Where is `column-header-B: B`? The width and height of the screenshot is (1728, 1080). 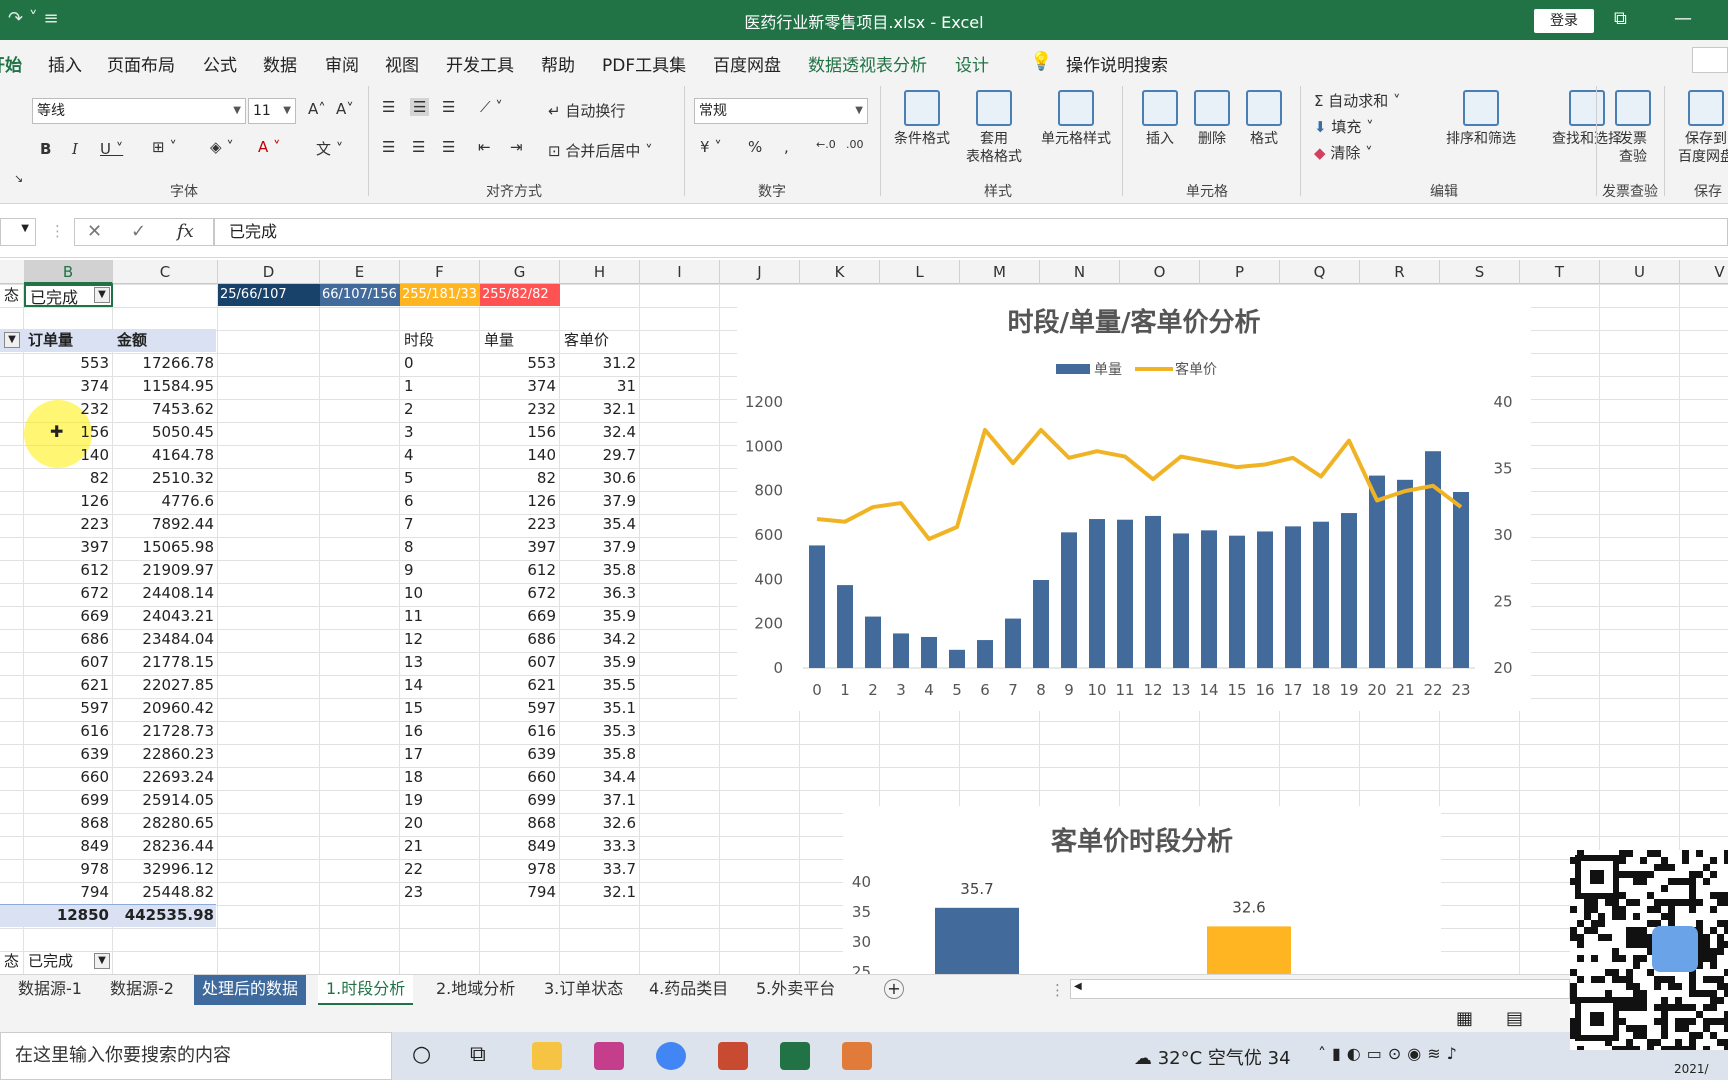 column-header-B: B is located at coordinates (68, 272).